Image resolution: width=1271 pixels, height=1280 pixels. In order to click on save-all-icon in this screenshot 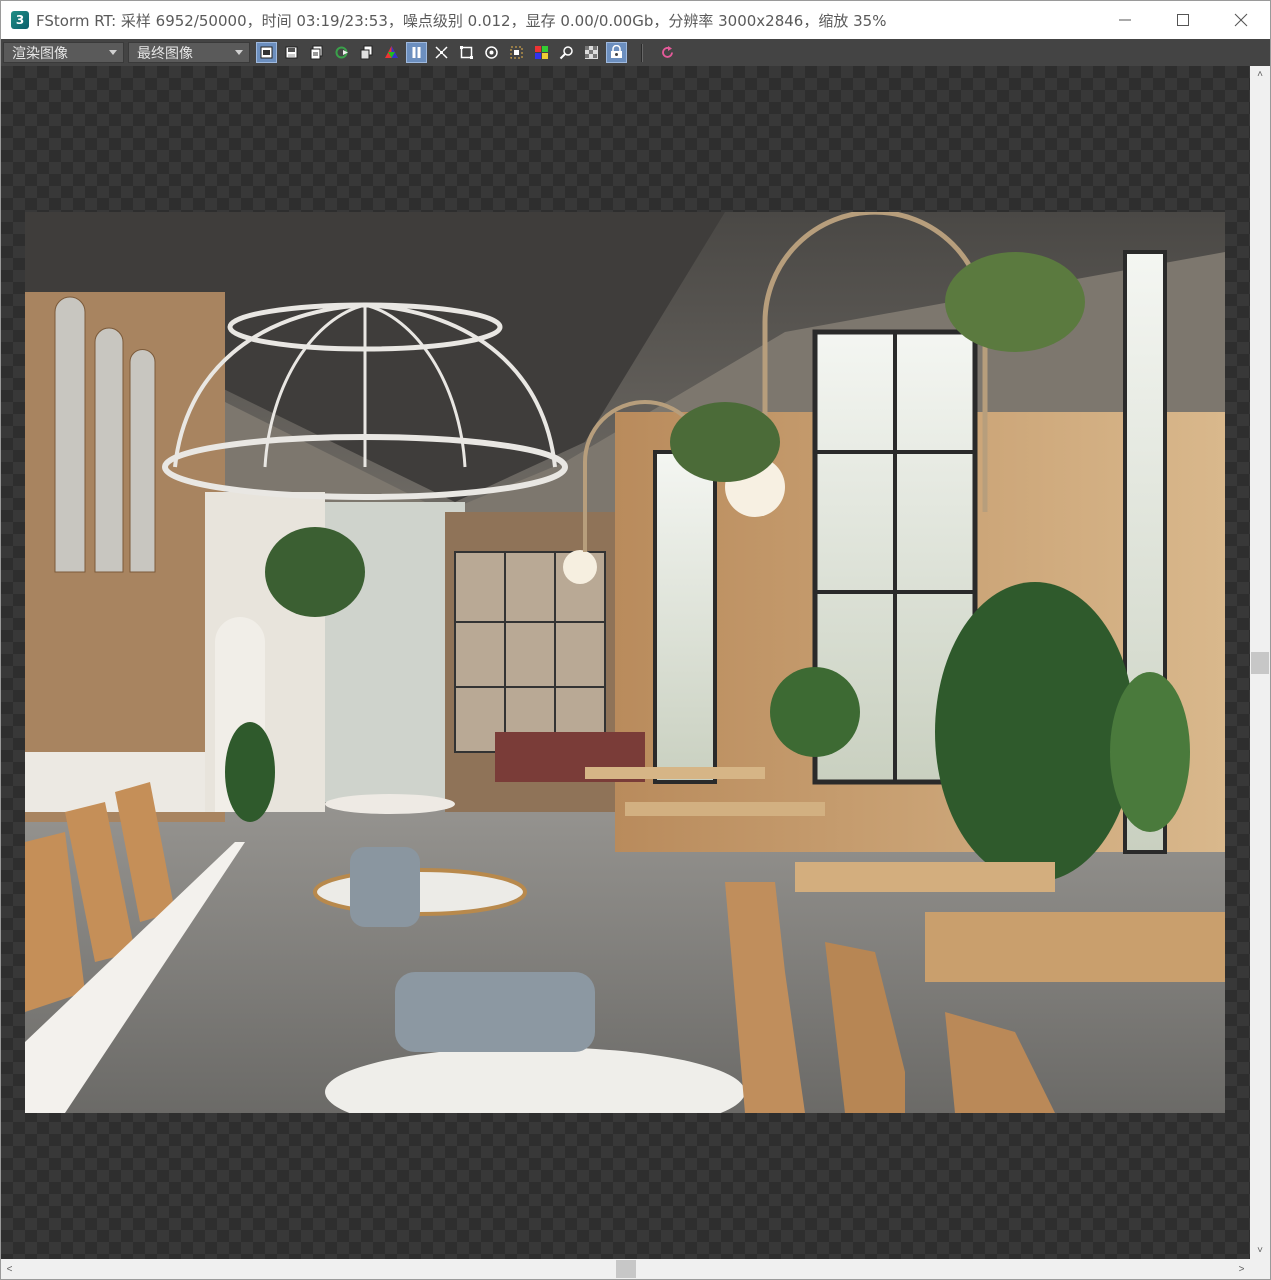, I will do `click(316, 52)`.